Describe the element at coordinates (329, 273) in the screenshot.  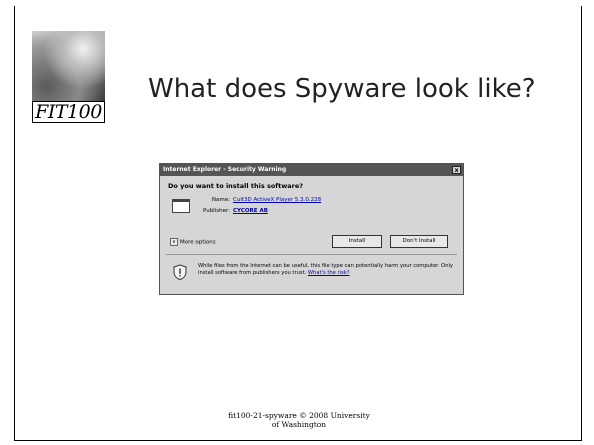
I see `risk-link: What's the risk?` at that location.